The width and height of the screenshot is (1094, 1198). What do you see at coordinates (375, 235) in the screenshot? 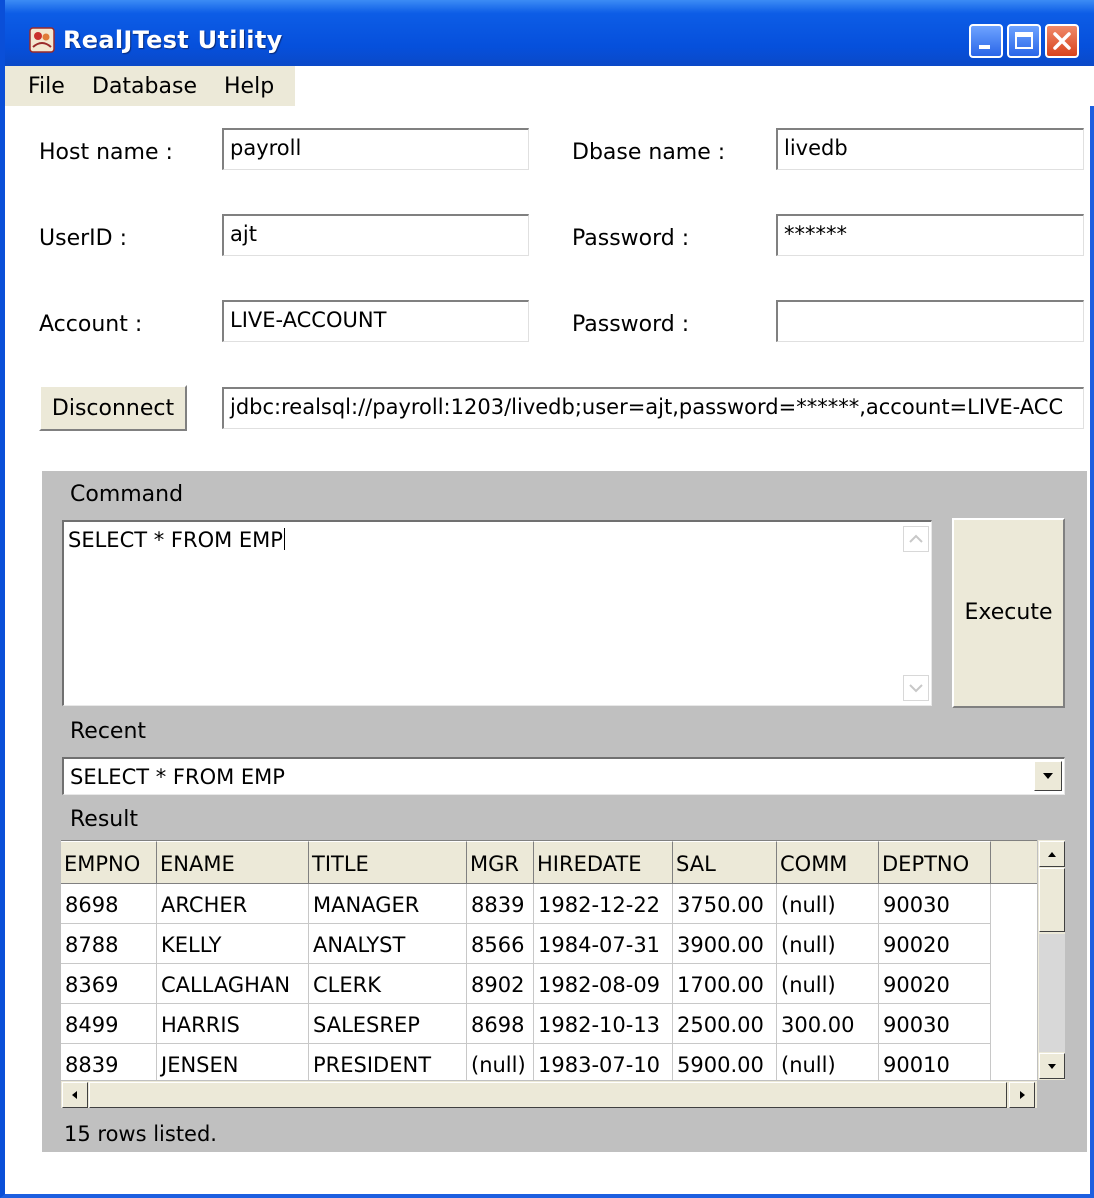
I see `userid-input: ajt` at bounding box center [375, 235].